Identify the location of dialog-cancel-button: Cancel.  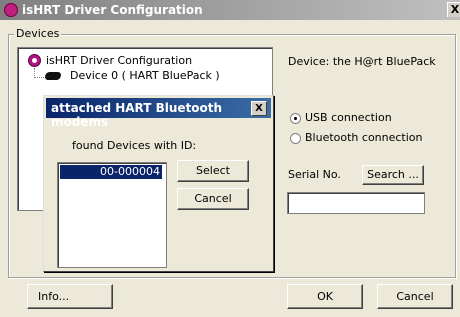
(213, 199).